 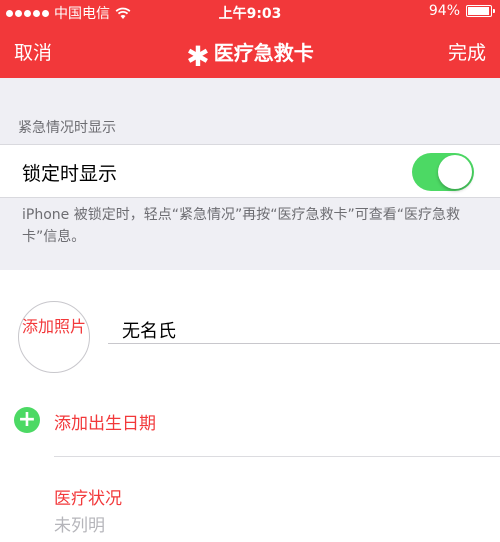 I want to click on medical-conditions-label: 医疗状况, so click(x=88, y=499).